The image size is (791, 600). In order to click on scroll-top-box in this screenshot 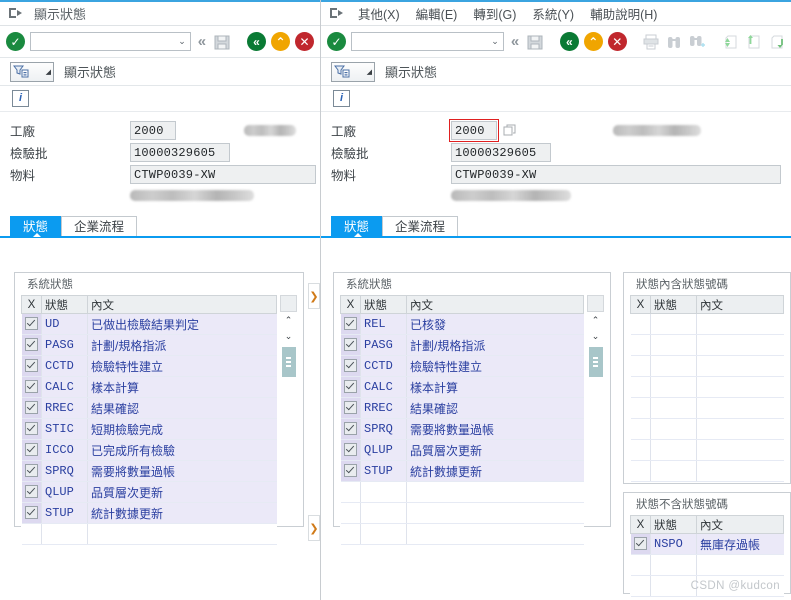, I will do `click(288, 303)`.